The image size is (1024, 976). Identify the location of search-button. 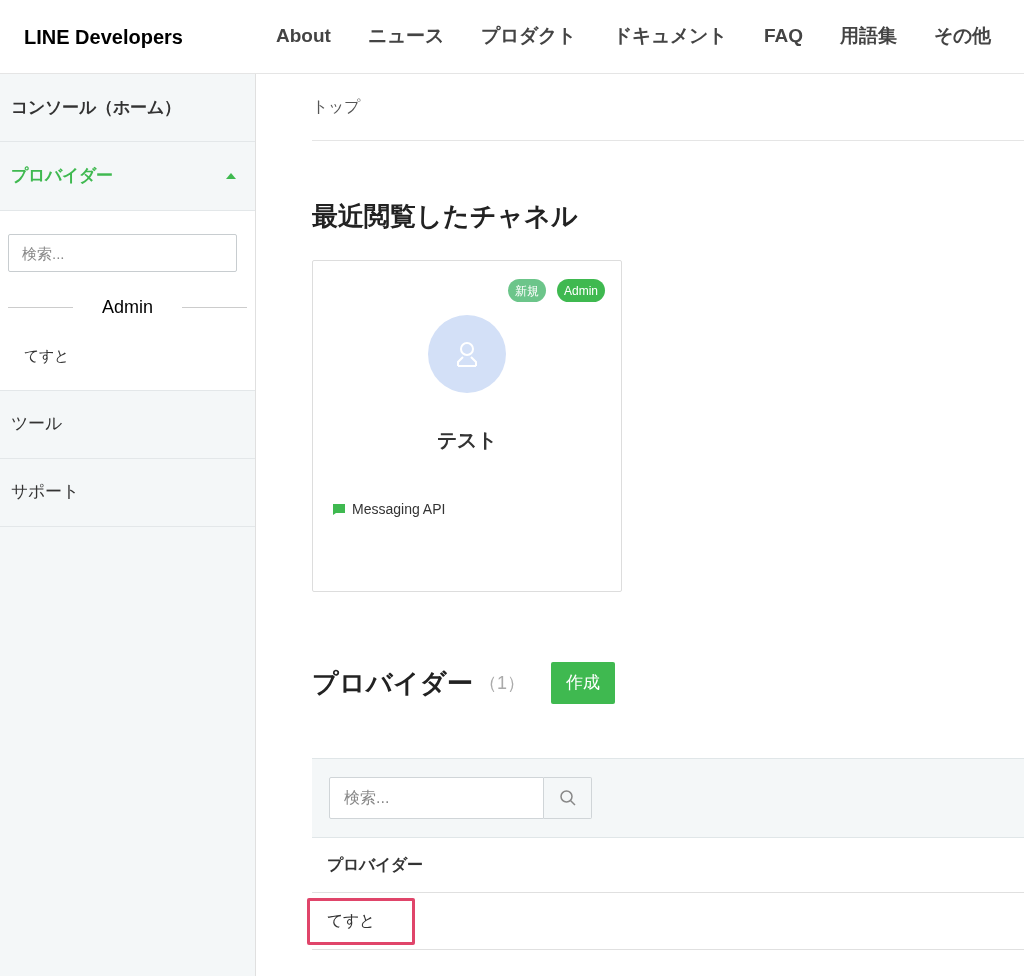
(568, 798).